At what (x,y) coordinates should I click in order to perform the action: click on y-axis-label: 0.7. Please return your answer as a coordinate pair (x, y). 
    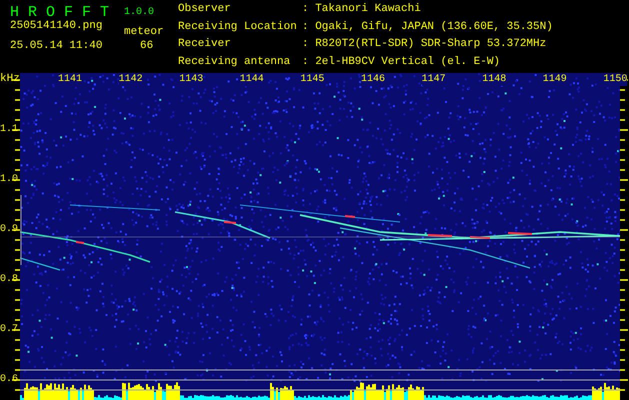
    Looking at the image, I should click on (9, 330).